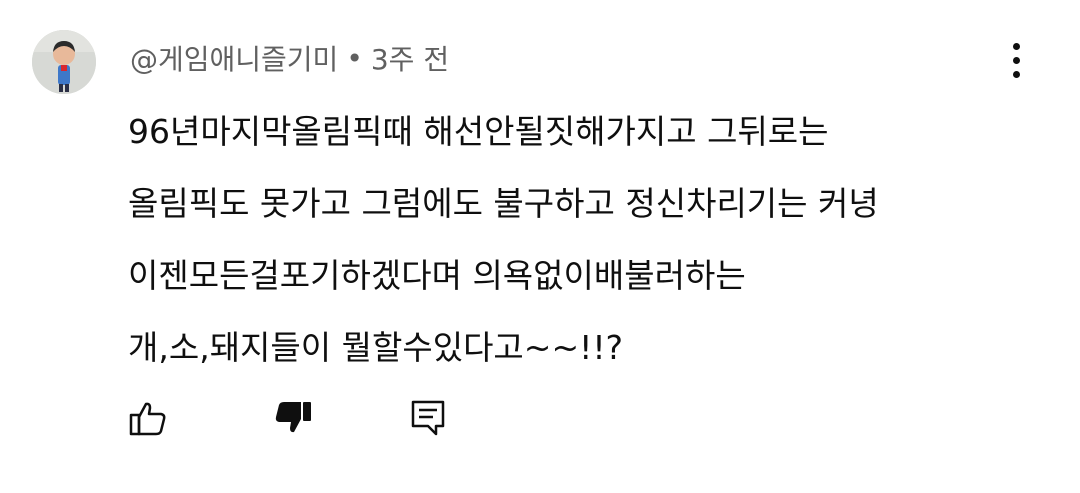  I want to click on comment-header: @게임애니즐기미 • 3주 전, so click(289, 58).